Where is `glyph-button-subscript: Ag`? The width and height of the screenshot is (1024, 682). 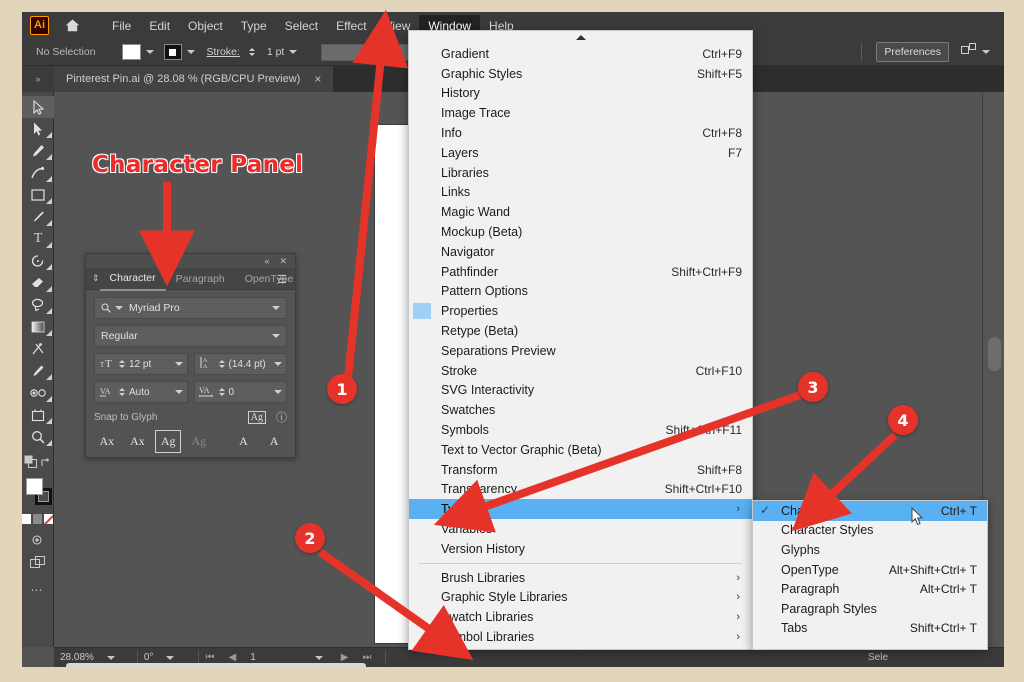 glyph-button-subscript: Ag is located at coordinates (199, 441).